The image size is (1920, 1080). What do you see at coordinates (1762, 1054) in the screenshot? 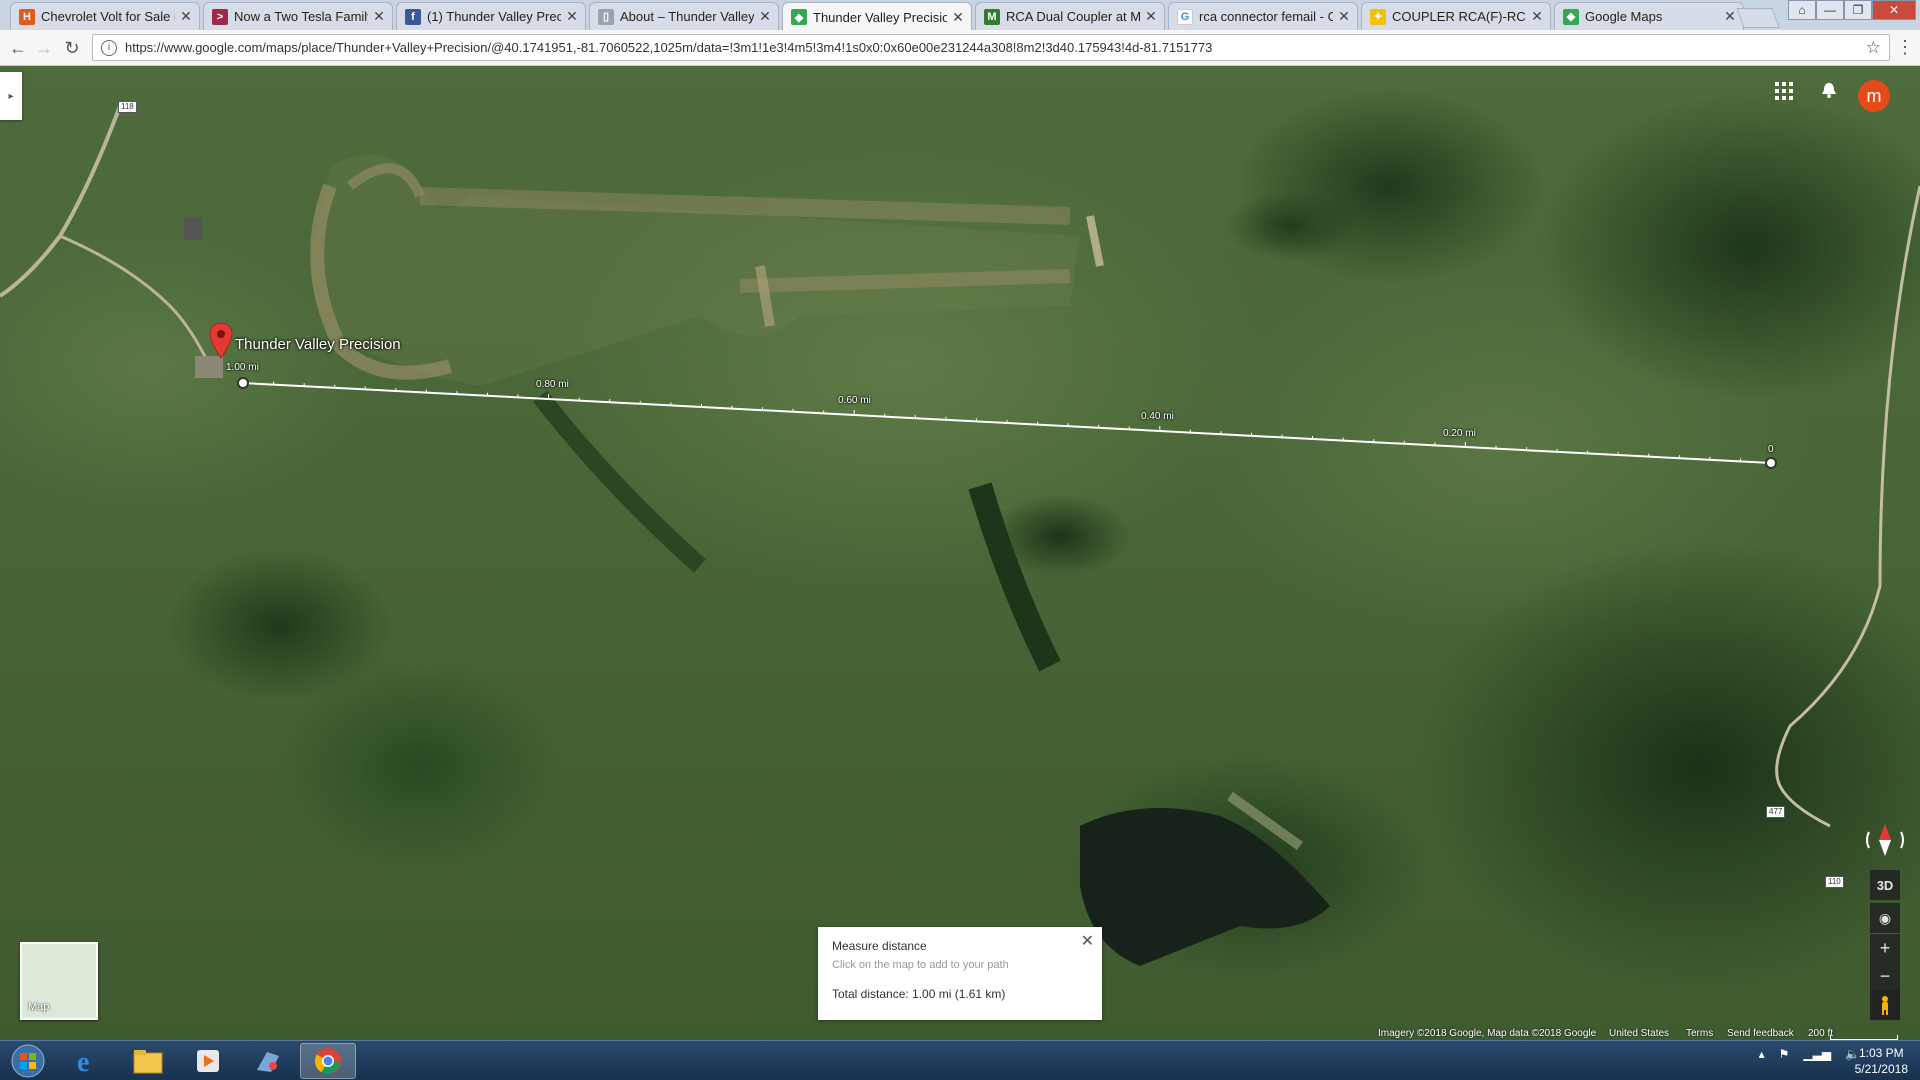
I see `show-hidden-icons-icon: ▴` at bounding box center [1762, 1054].